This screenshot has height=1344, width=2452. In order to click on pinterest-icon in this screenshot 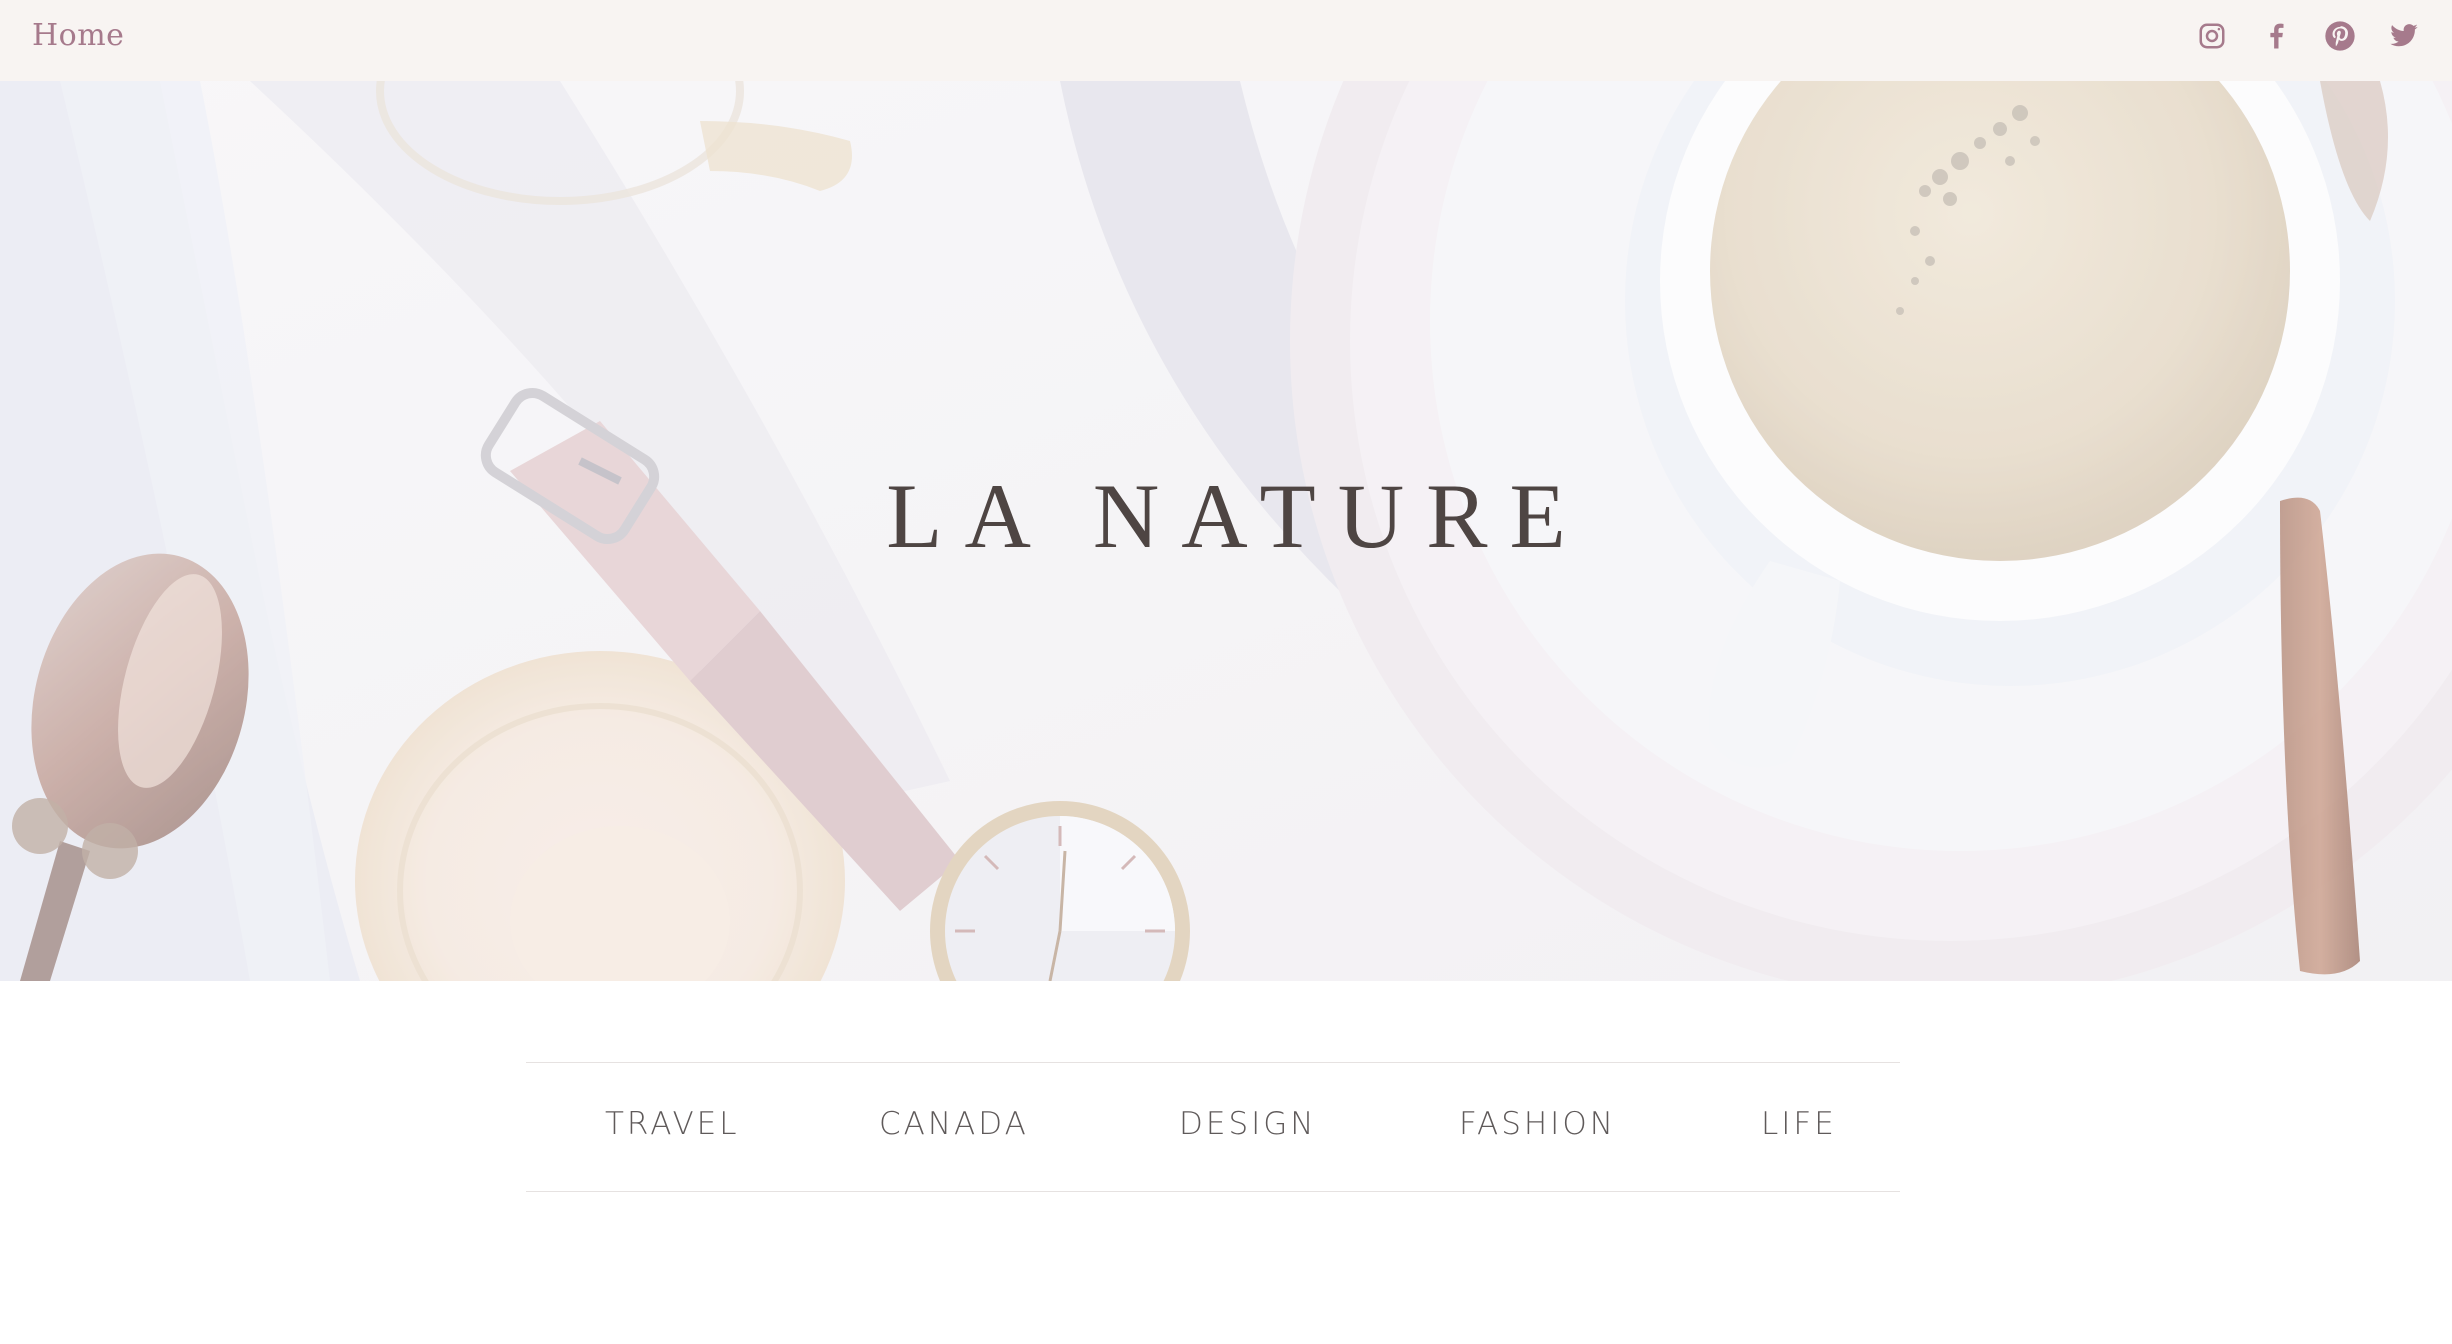, I will do `click(2340, 36)`.